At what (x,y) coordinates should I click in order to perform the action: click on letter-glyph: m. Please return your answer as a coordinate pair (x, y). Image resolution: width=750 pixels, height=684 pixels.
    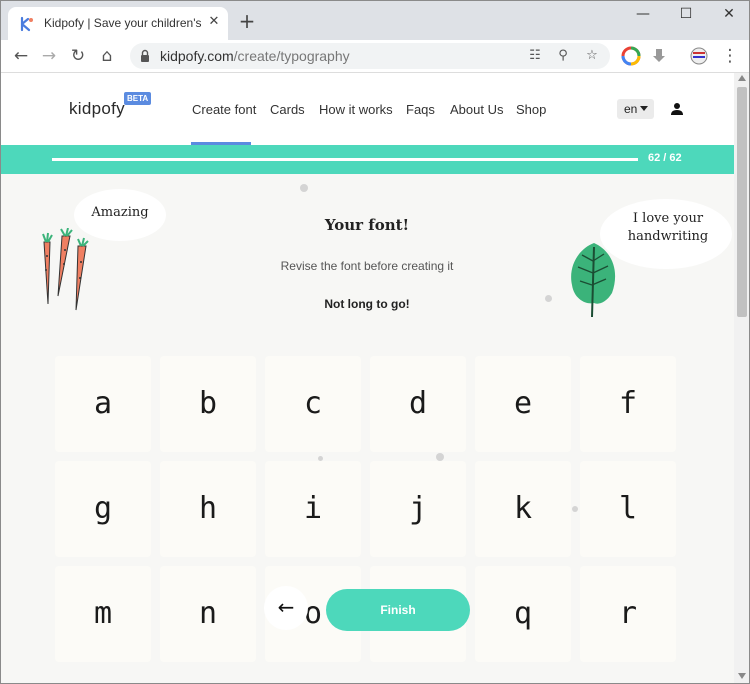
    Looking at the image, I should click on (103, 613).